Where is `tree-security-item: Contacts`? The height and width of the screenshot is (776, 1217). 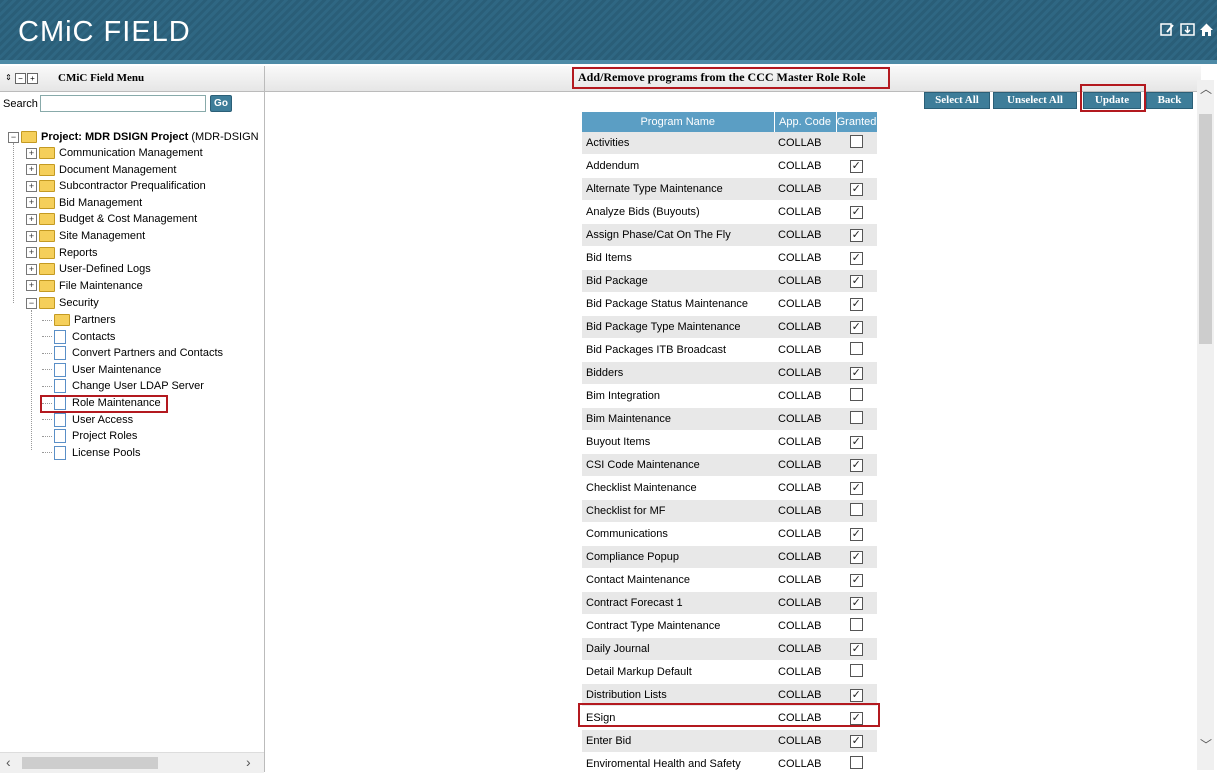 tree-security-item: Contacts is located at coordinates (78, 337).